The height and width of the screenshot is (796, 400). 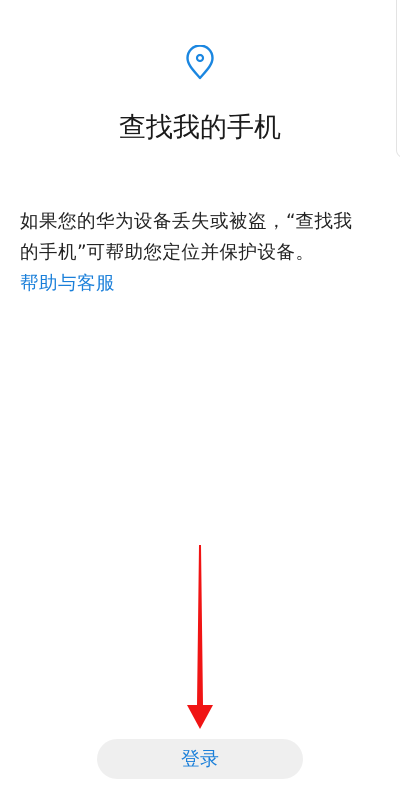 I want to click on description-text: 如果您的华为设备丢失或被盗，“查找我的手机”可帮助您定位并保护设备。 帮助与客服, so click(x=187, y=253).